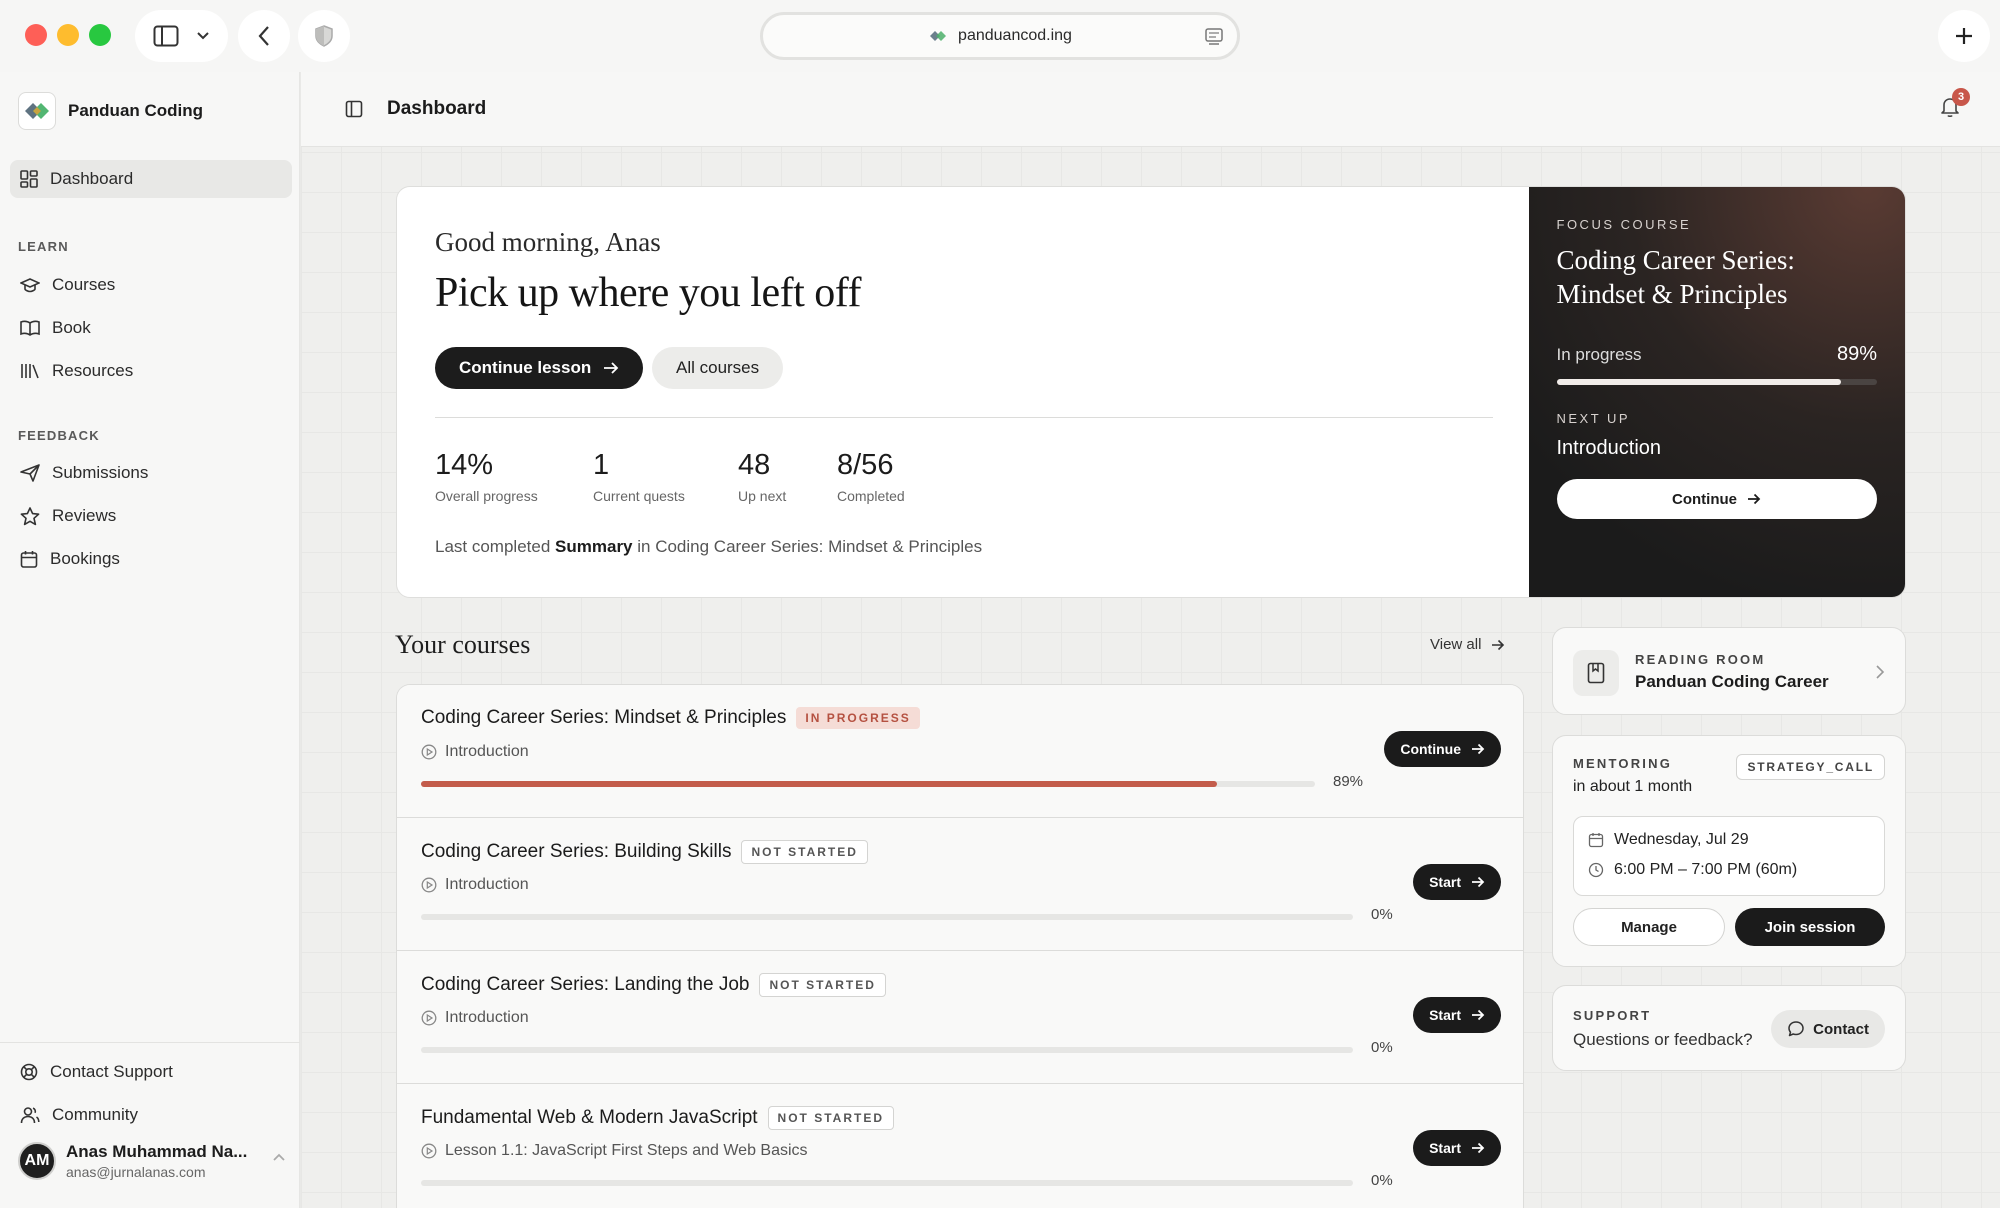 The width and height of the screenshot is (2000, 1208). I want to click on focus-progress-value: 89%, so click(1856, 354).